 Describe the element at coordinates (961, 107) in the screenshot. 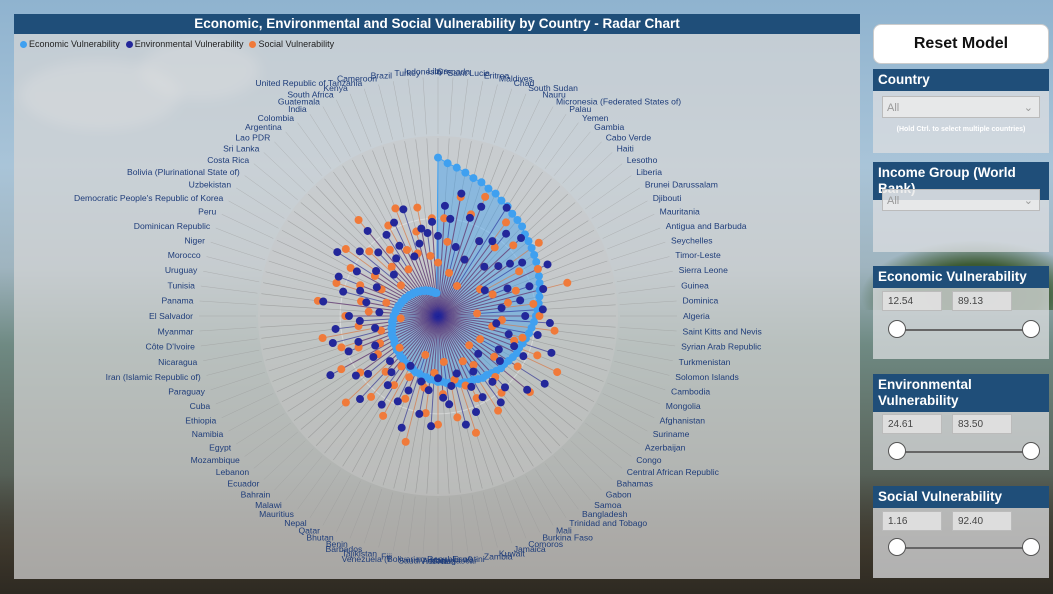

I see `country-dropdown: All ⌄` at that location.